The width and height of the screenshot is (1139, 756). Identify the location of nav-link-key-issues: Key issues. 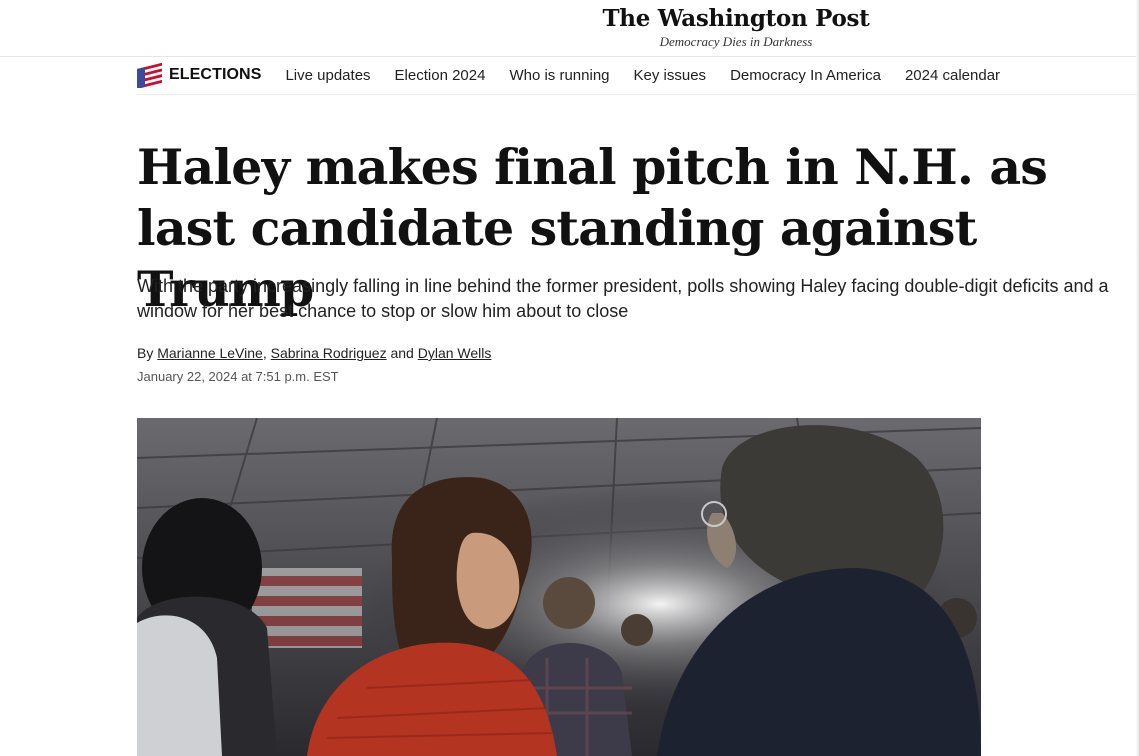
(670, 75).